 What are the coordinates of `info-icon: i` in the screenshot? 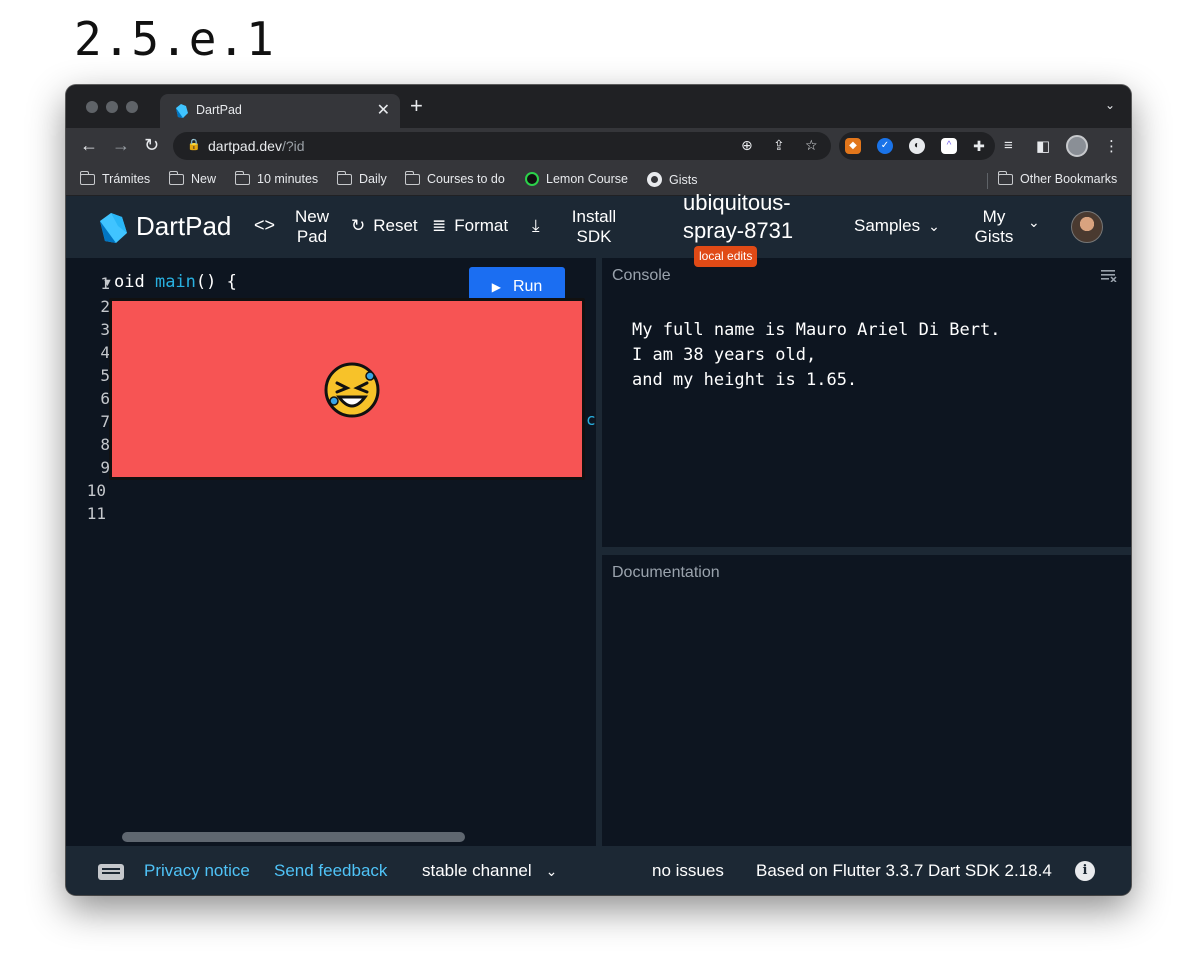 It's located at (1085, 871).